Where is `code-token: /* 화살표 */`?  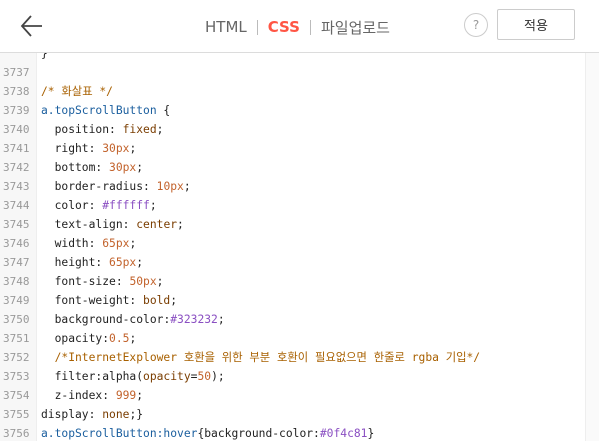
code-token: /* 화살표 */ is located at coordinates (77, 91).